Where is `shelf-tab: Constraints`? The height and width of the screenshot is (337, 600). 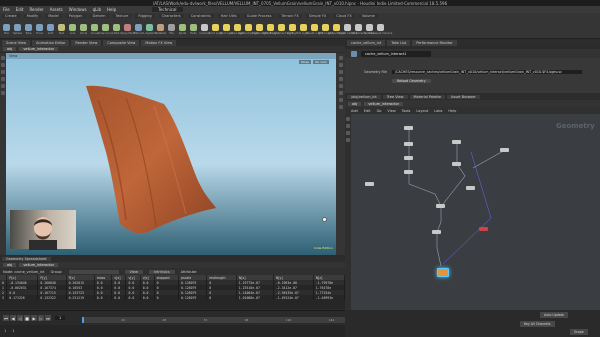
shelf-tab: Constraints is located at coordinates (200, 16).